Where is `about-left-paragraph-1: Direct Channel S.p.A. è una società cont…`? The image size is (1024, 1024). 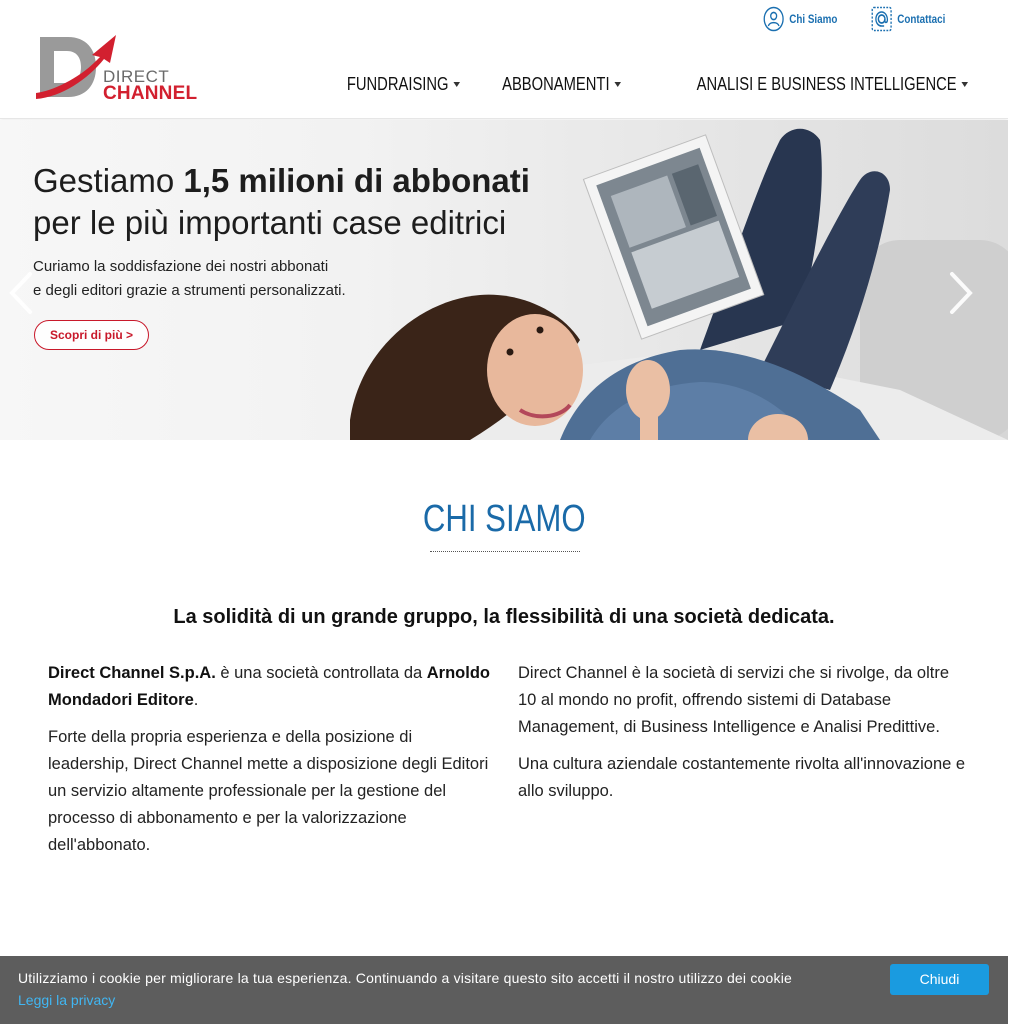 about-left-paragraph-1: Direct Channel S.p.A. è una società cont… is located at coordinates (272, 687).